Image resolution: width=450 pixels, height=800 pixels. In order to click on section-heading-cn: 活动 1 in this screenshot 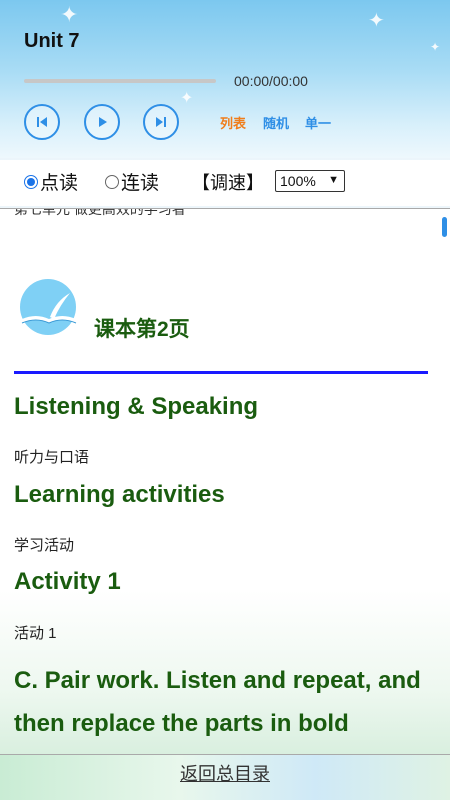, I will do `click(35, 633)`.